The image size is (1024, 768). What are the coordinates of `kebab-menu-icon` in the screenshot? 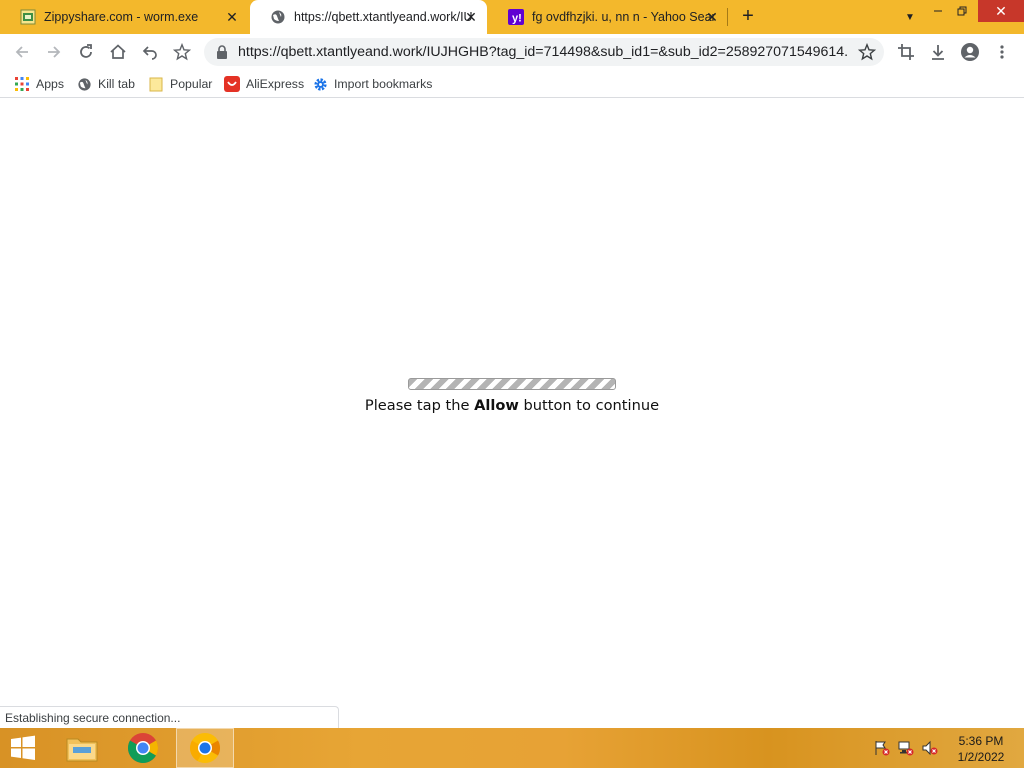 It's located at (1002, 52).